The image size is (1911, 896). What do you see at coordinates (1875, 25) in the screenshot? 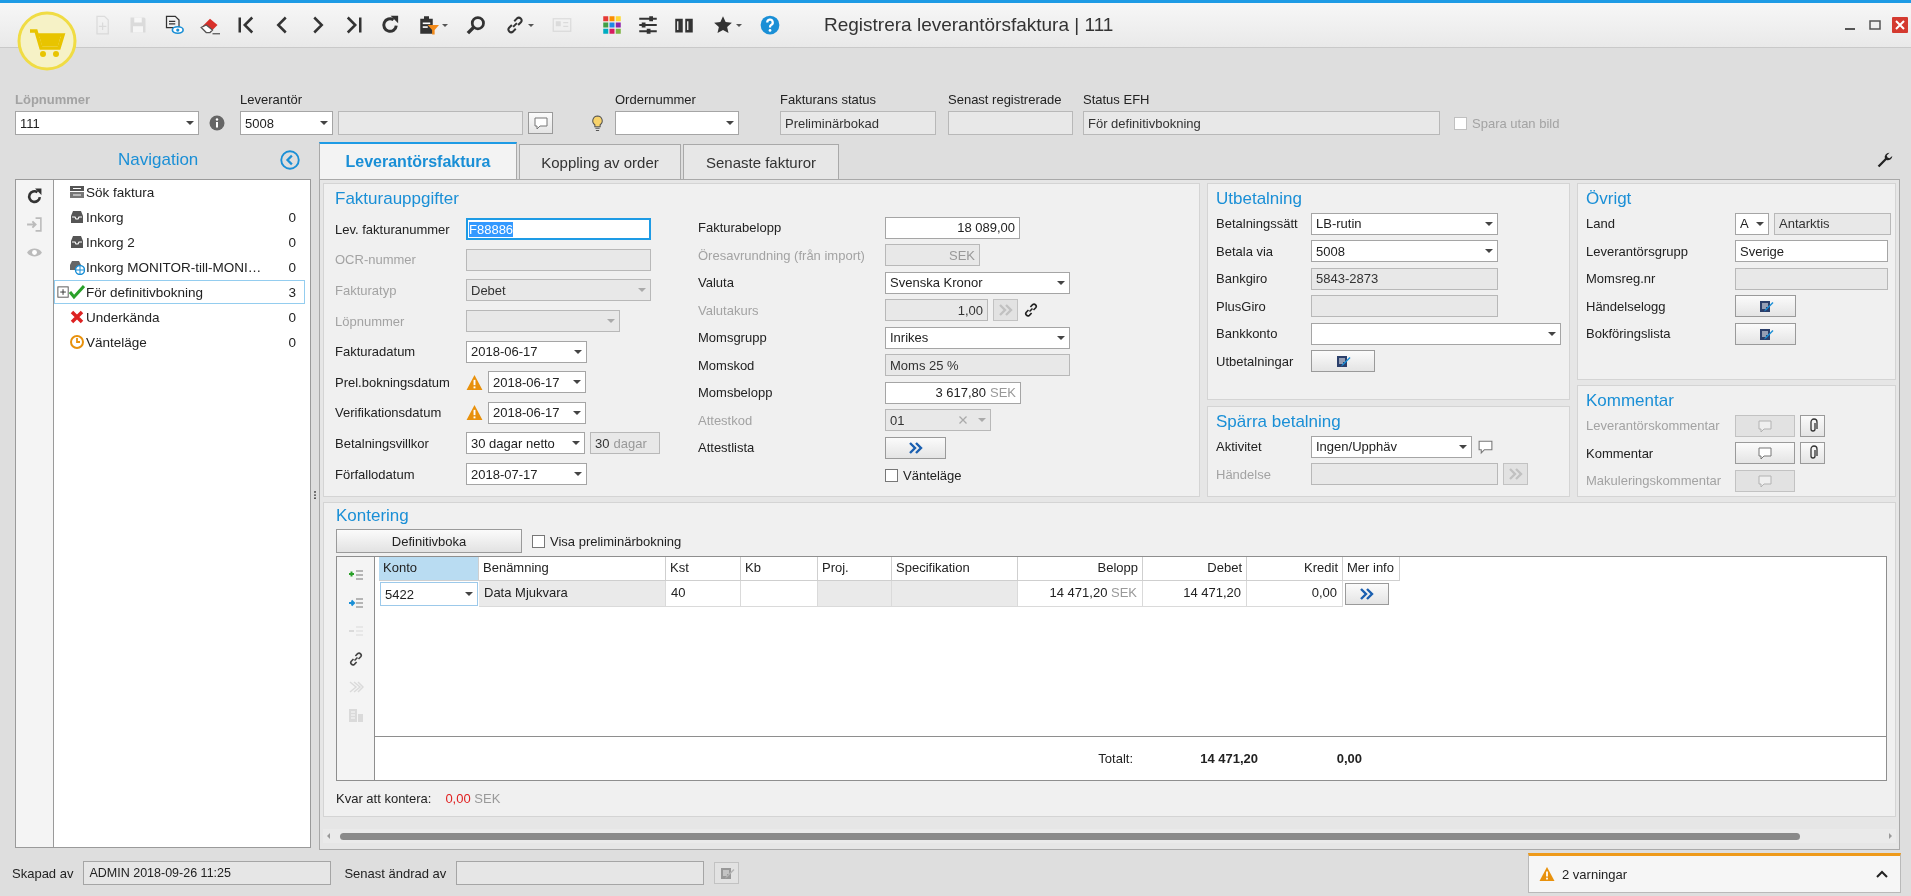
I see `maximize-button` at bounding box center [1875, 25].